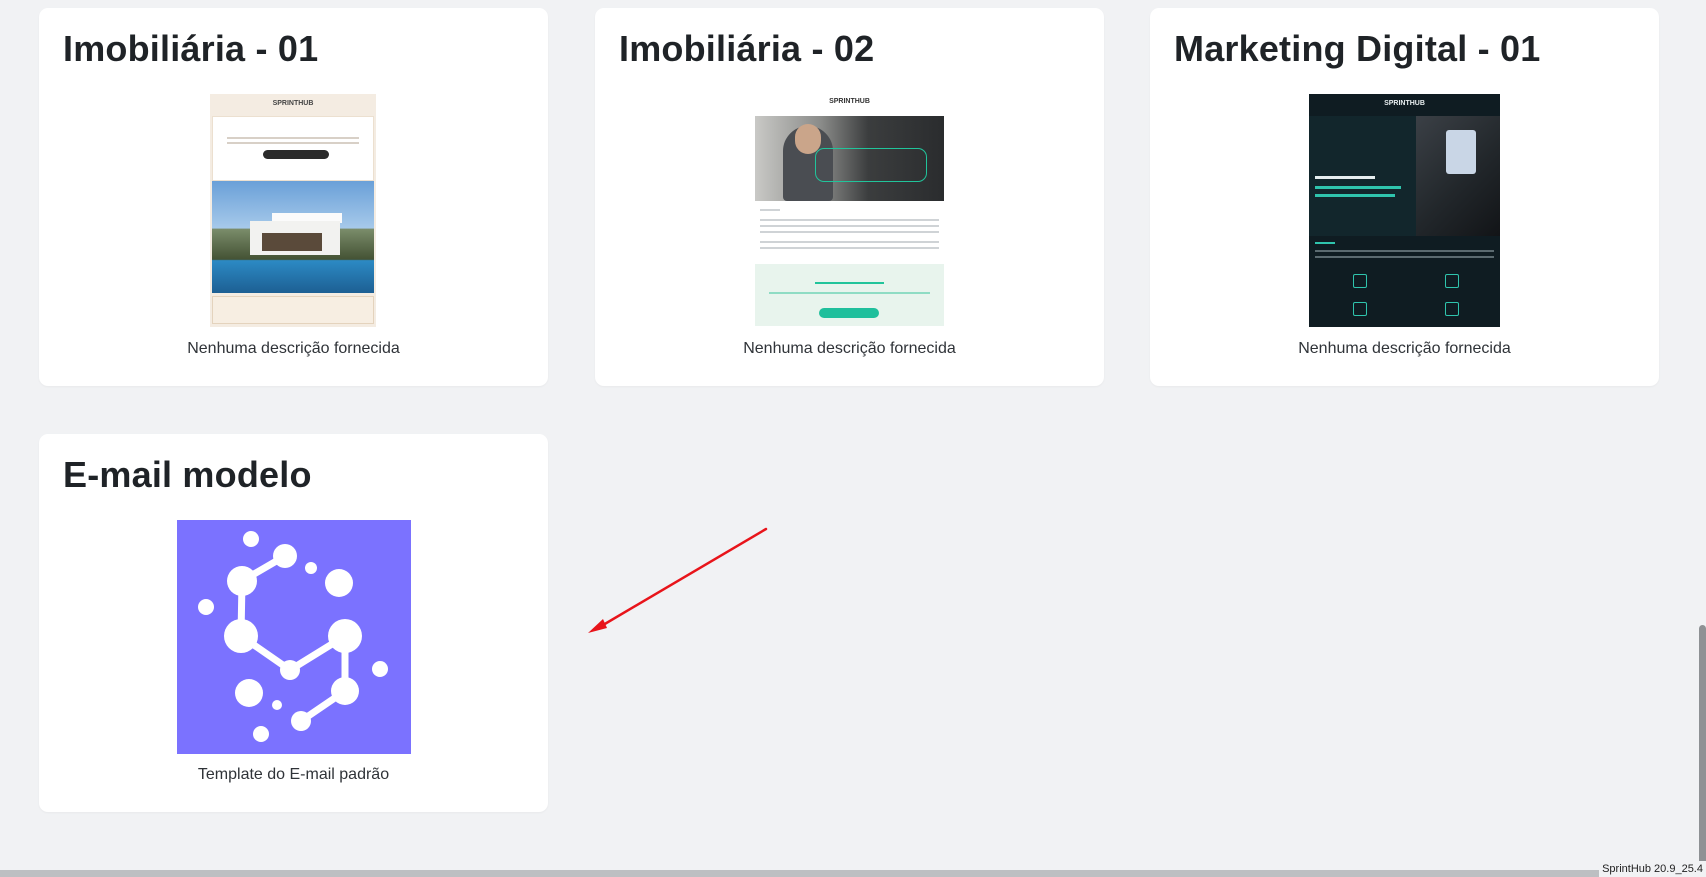 This screenshot has height=877, width=1706. I want to click on template-card-email-modelo: E-mail modelo Template do E-mail padrão, so click(293, 623).